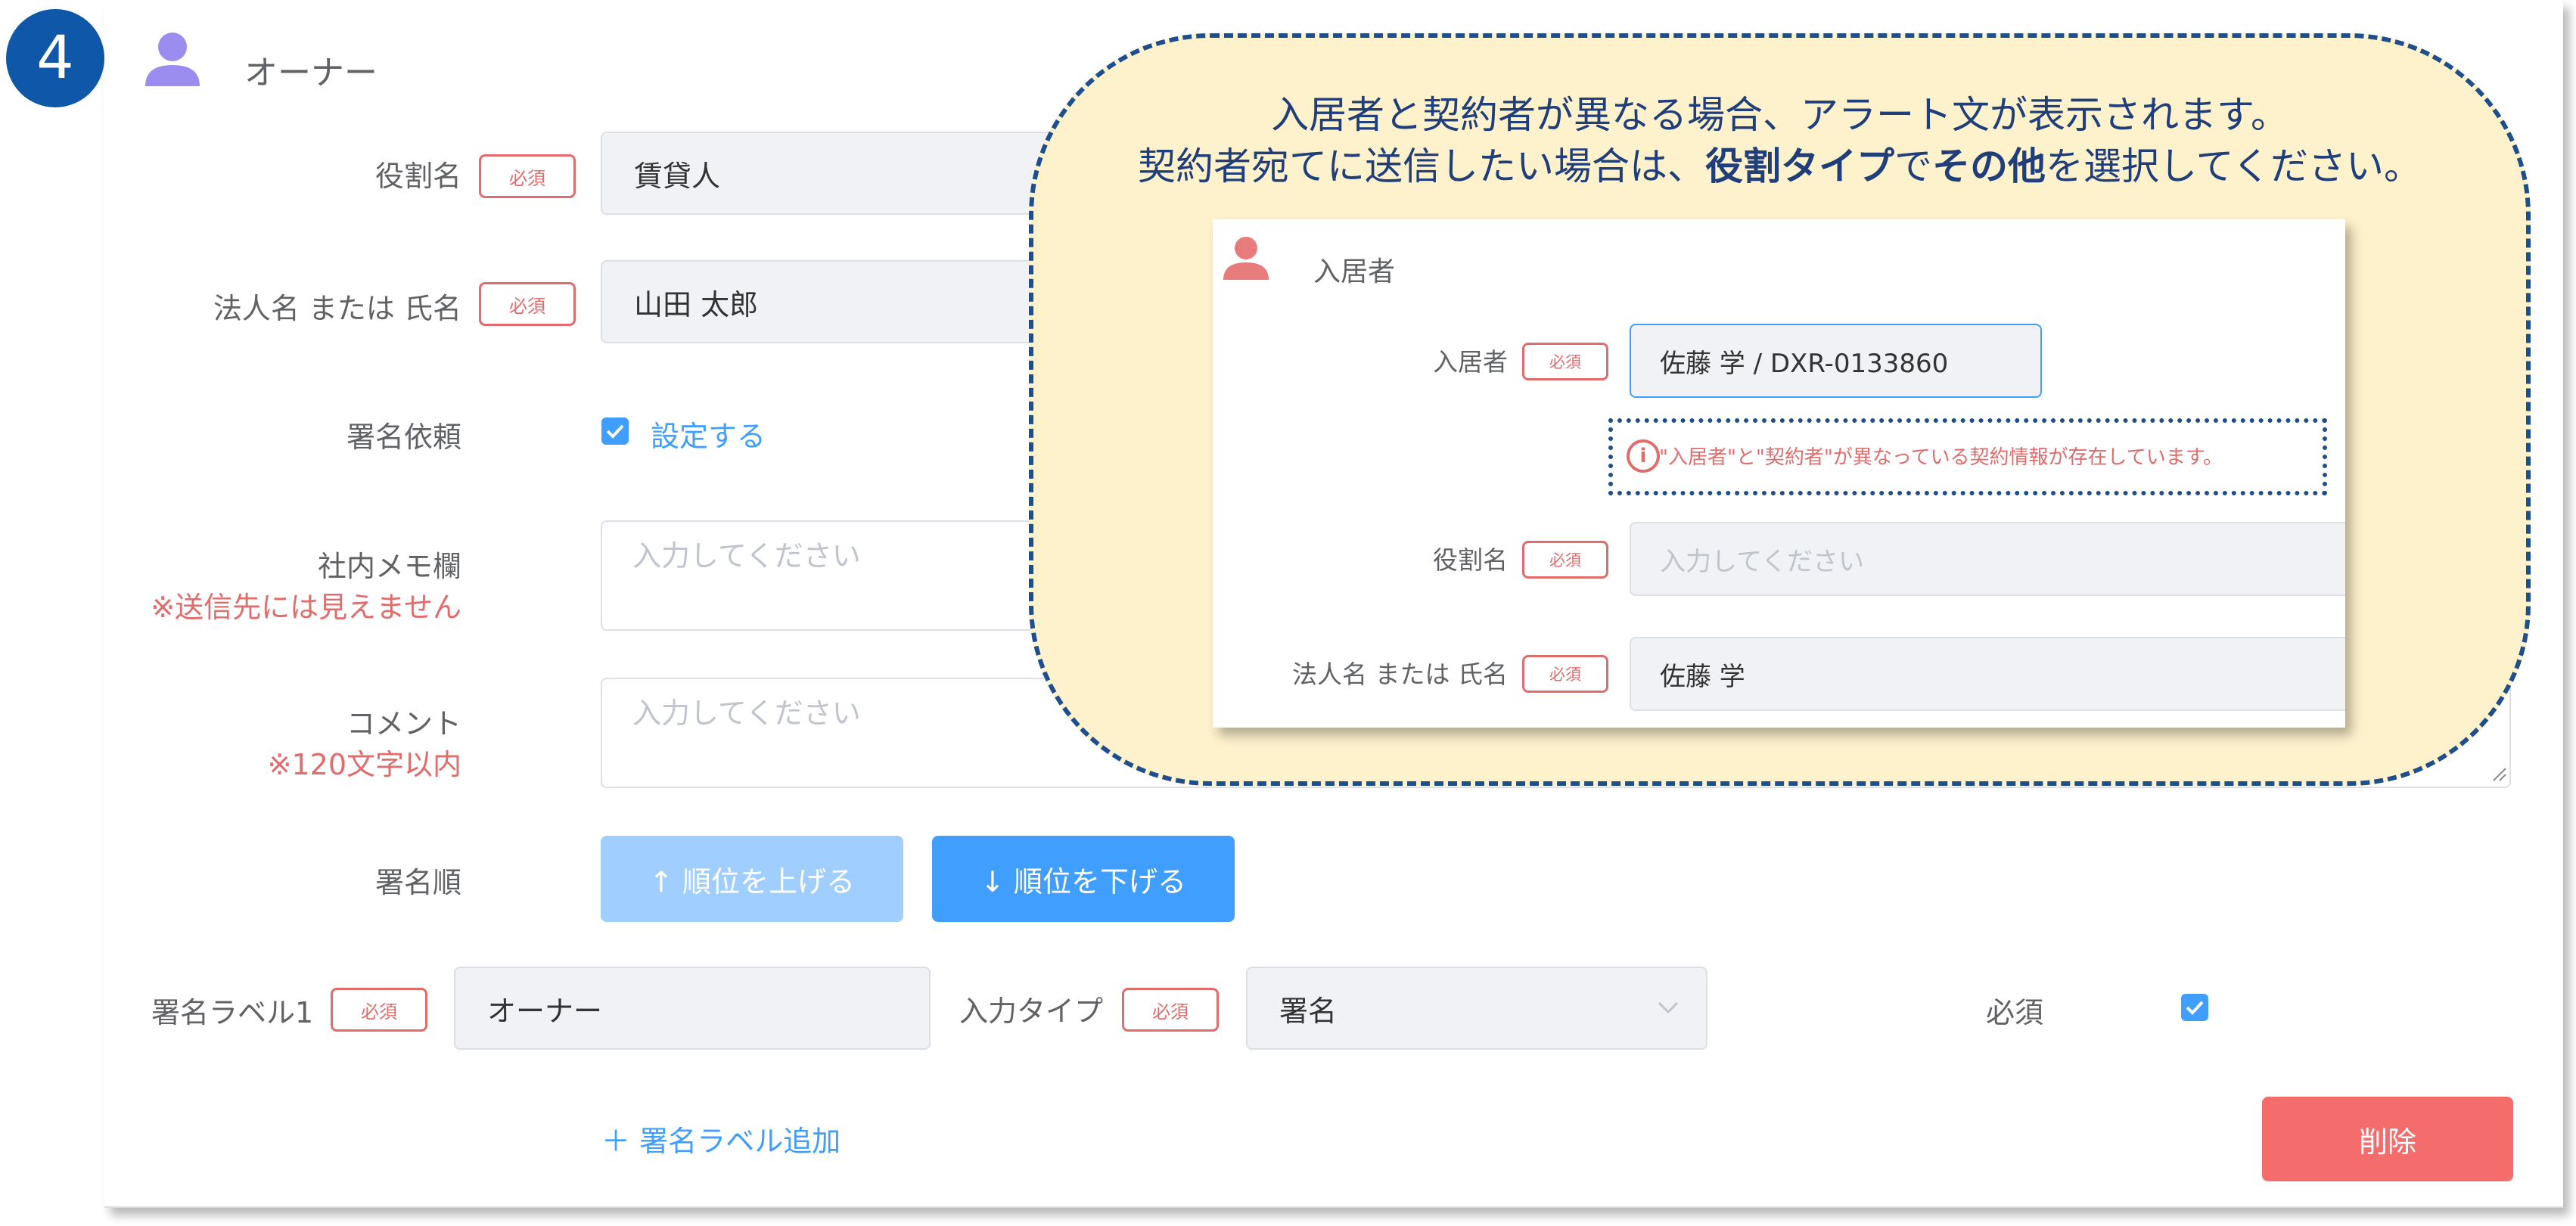 The height and width of the screenshot is (1226, 2576). What do you see at coordinates (708, 434) in the screenshot?
I see `sign-request-checkbox-label: 設定する` at bounding box center [708, 434].